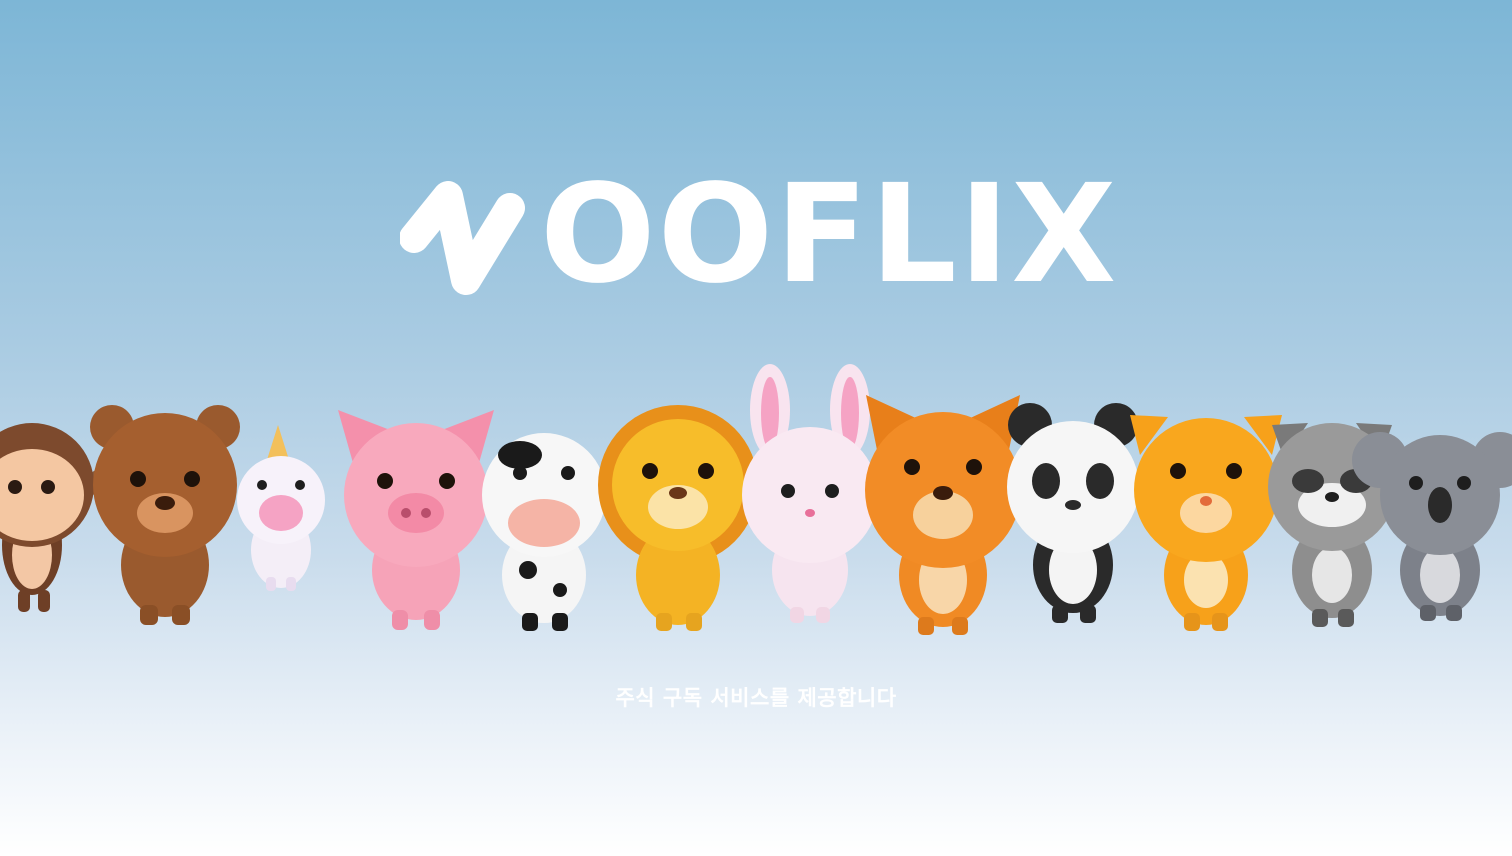  Describe the element at coordinates (416, 520) in the screenshot. I see `pig-character` at that location.